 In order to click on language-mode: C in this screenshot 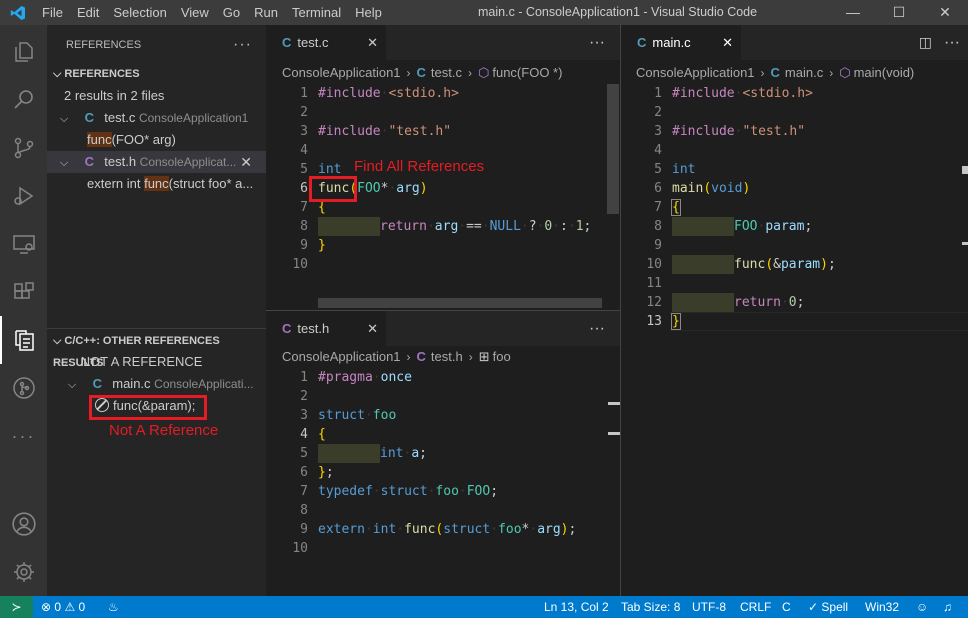, I will do `click(786, 607)`.